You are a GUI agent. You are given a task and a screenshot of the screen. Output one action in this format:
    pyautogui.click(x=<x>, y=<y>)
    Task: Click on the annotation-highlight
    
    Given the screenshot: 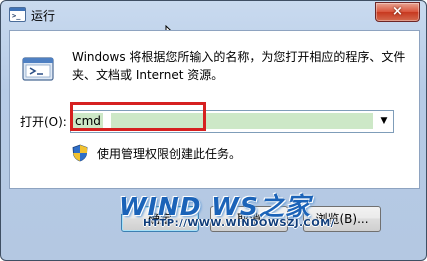 What is the action you would take?
    pyautogui.click(x=138, y=116)
    